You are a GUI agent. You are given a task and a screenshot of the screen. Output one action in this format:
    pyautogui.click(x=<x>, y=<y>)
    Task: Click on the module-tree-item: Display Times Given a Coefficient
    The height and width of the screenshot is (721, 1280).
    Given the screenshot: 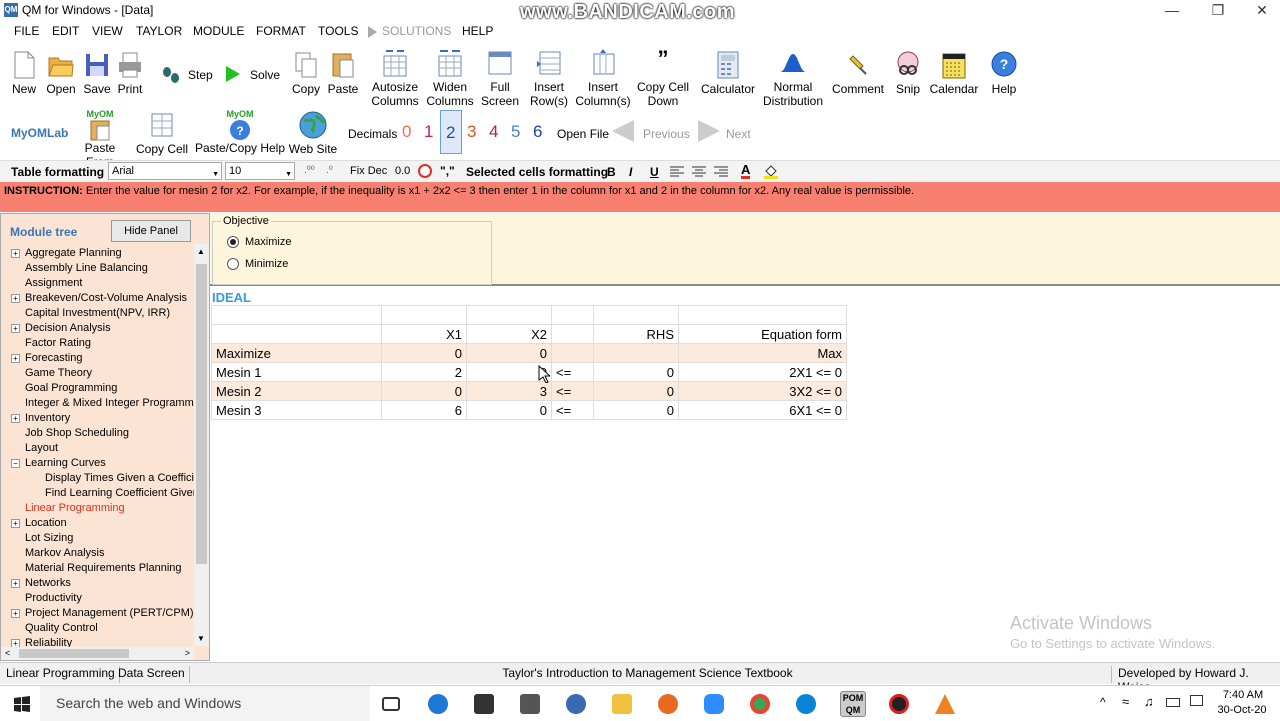 What is the action you would take?
    pyautogui.click(x=110, y=478)
    